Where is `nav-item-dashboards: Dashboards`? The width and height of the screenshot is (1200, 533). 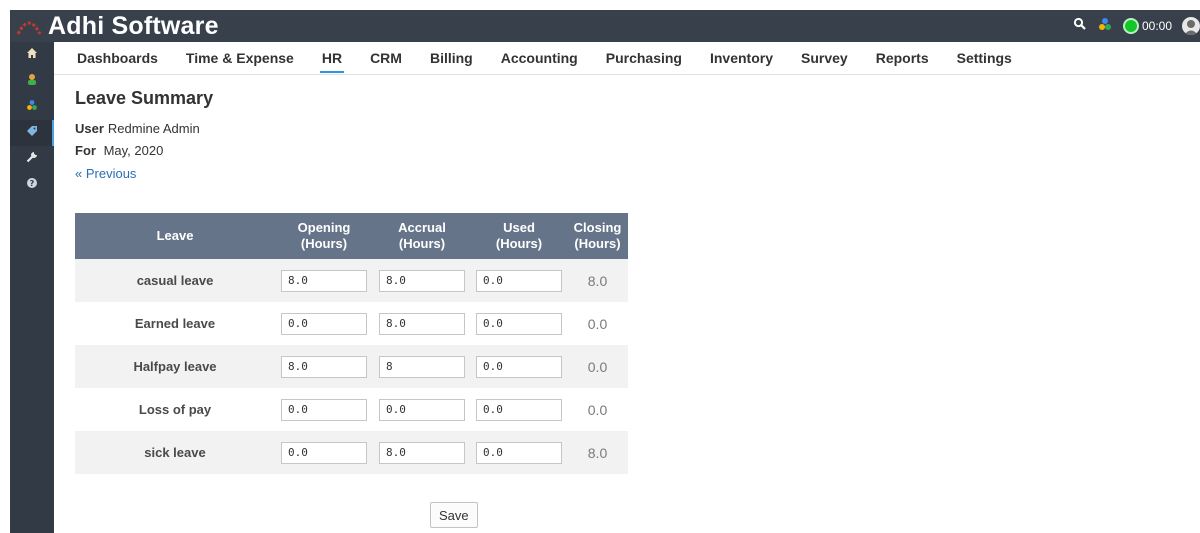 nav-item-dashboards: Dashboards is located at coordinates (117, 58).